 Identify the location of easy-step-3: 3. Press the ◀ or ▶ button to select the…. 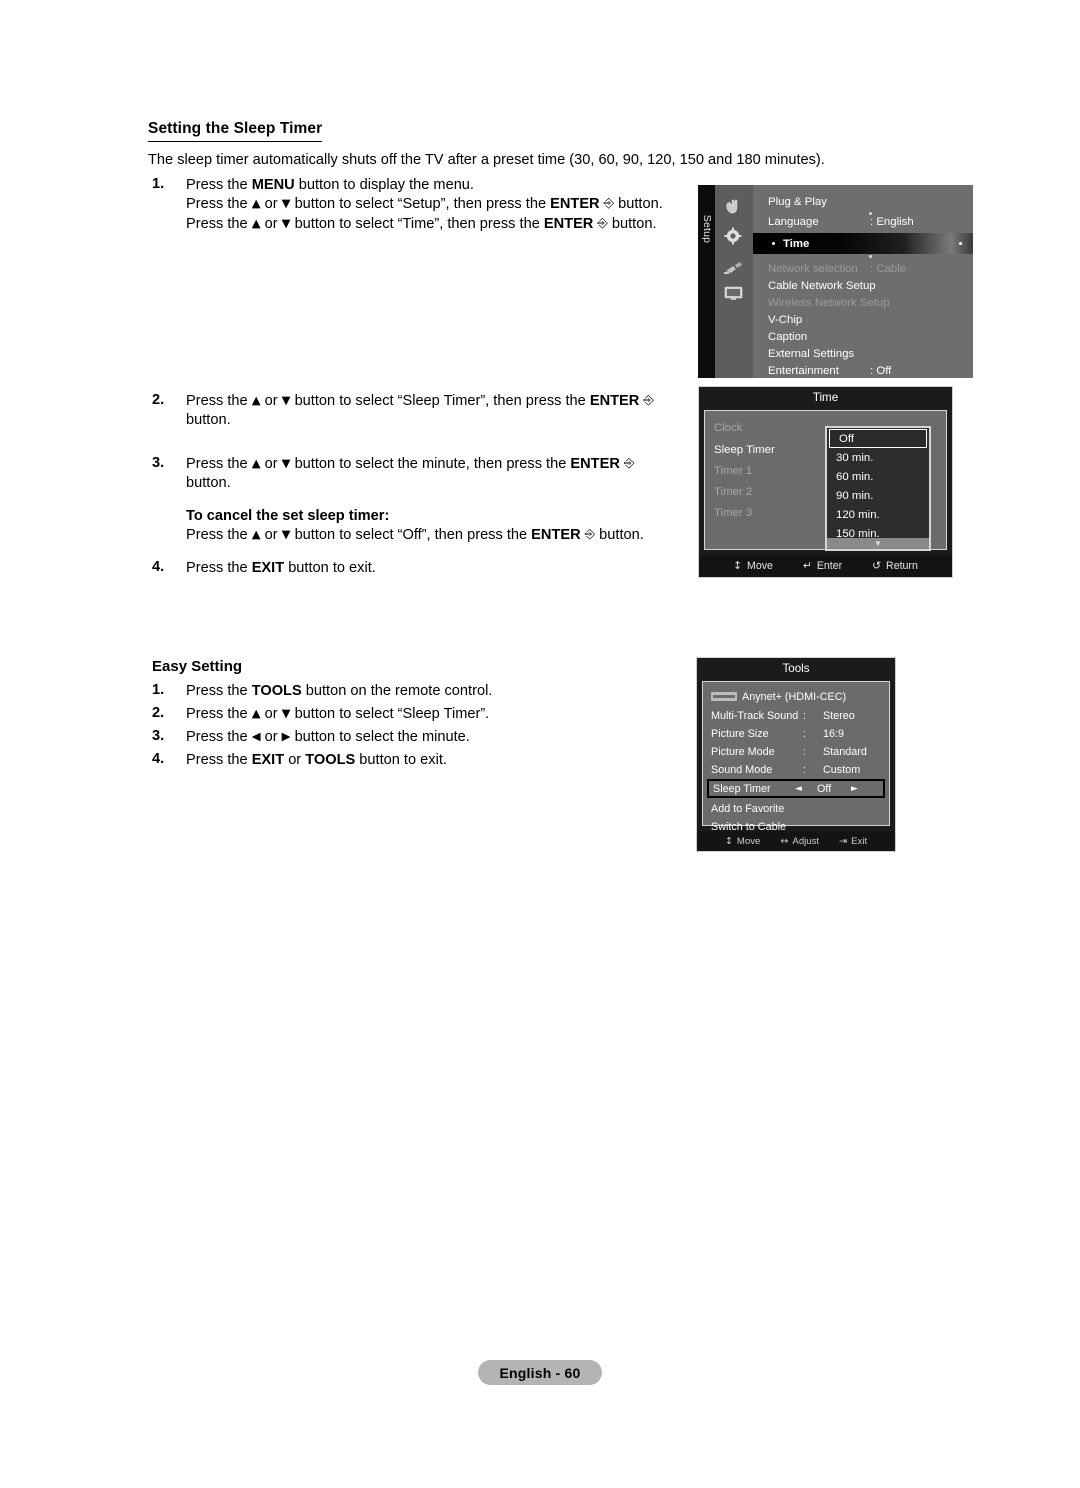
(424, 737).